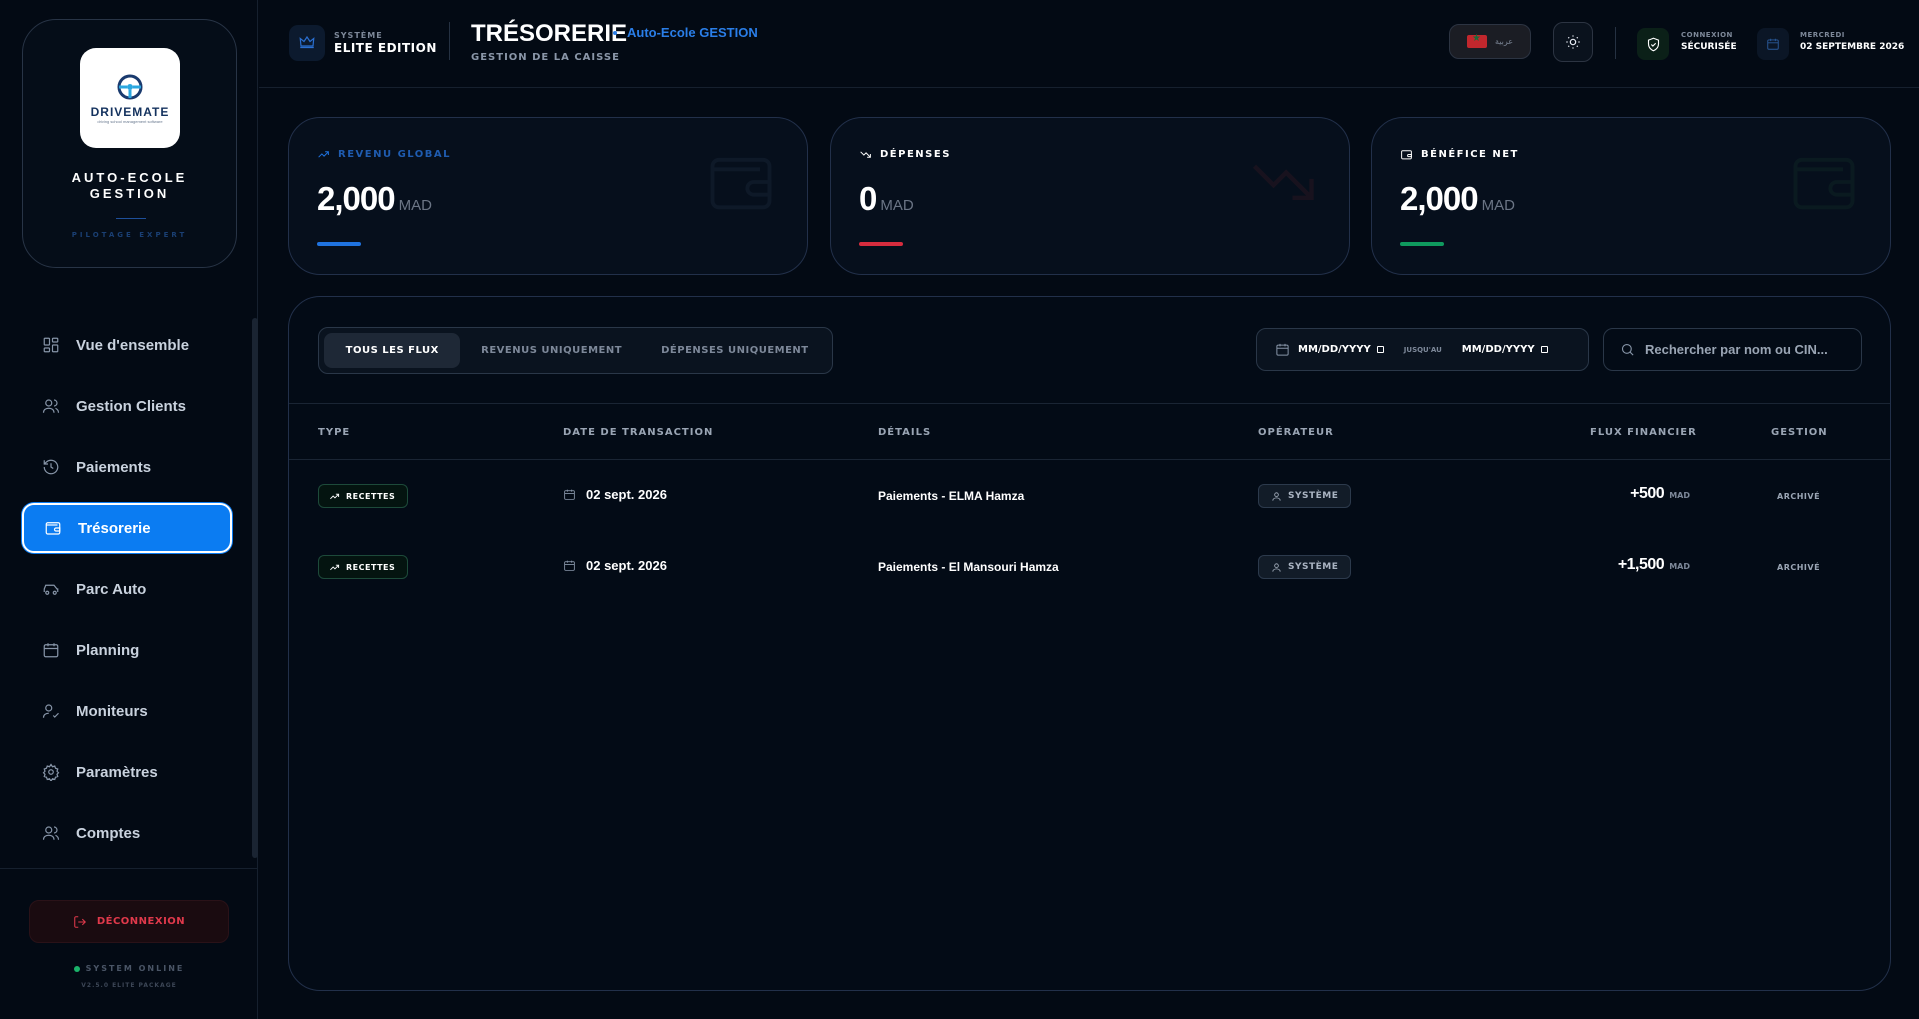 The height and width of the screenshot is (1019, 1919). What do you see at coordinates (1679, 495) in the screenshot?
I see `amount-unit: MAD` at bounding box center [1679, 495].